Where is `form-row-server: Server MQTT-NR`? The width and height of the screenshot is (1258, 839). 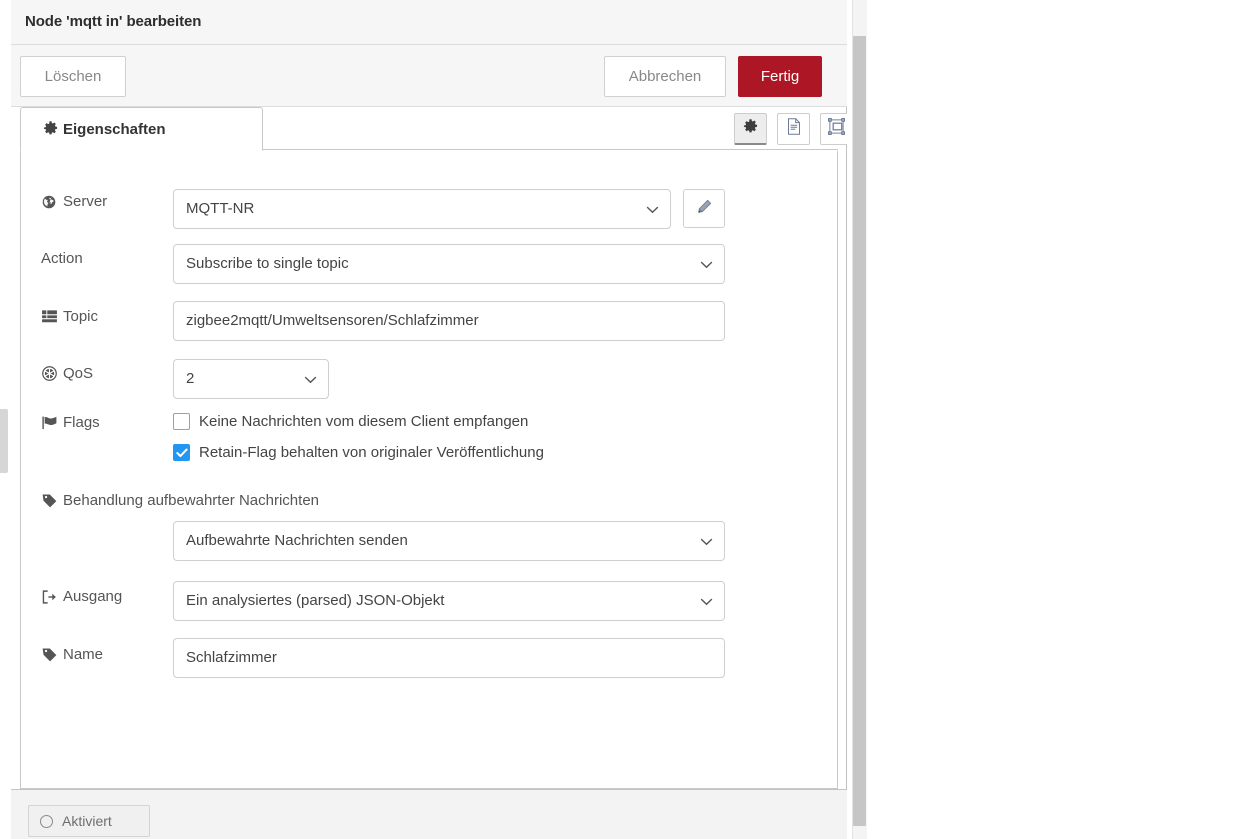
form-row-server: Server MQTT-NR is located at coordinates (429, 206).